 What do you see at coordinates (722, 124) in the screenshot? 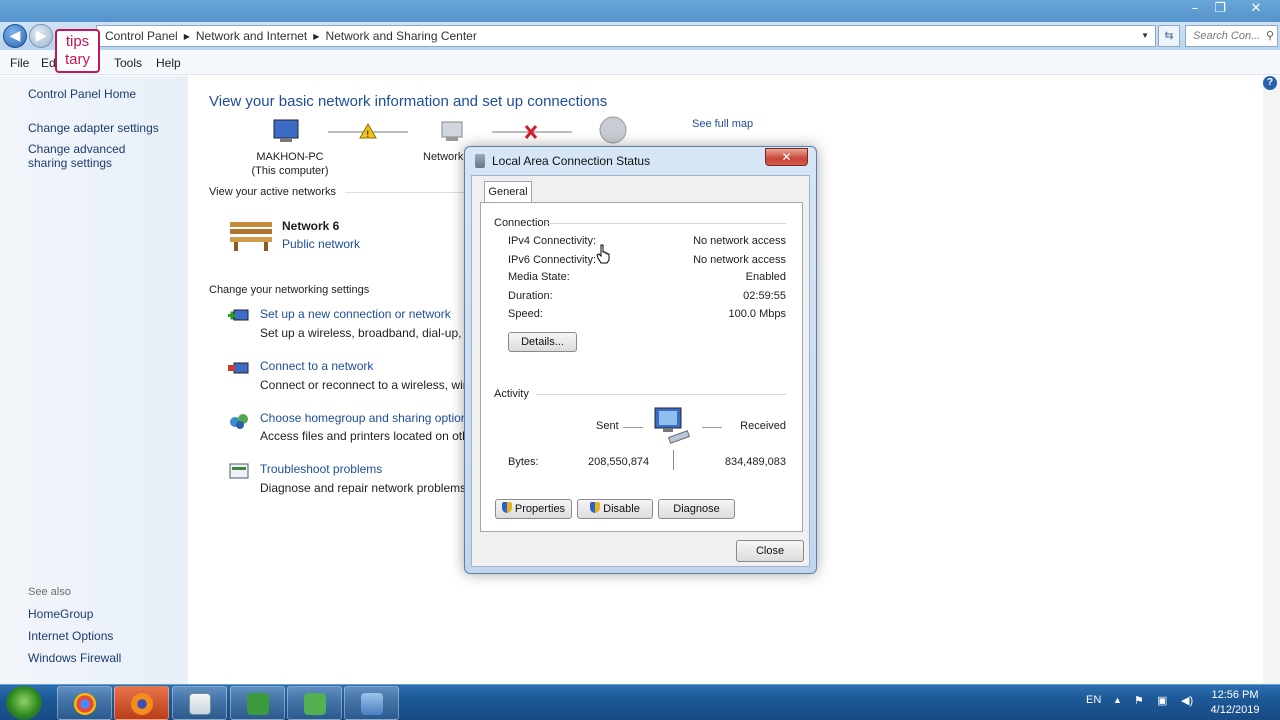
I see `see-full-map-link: See full map` at bounding box center [722, 124].